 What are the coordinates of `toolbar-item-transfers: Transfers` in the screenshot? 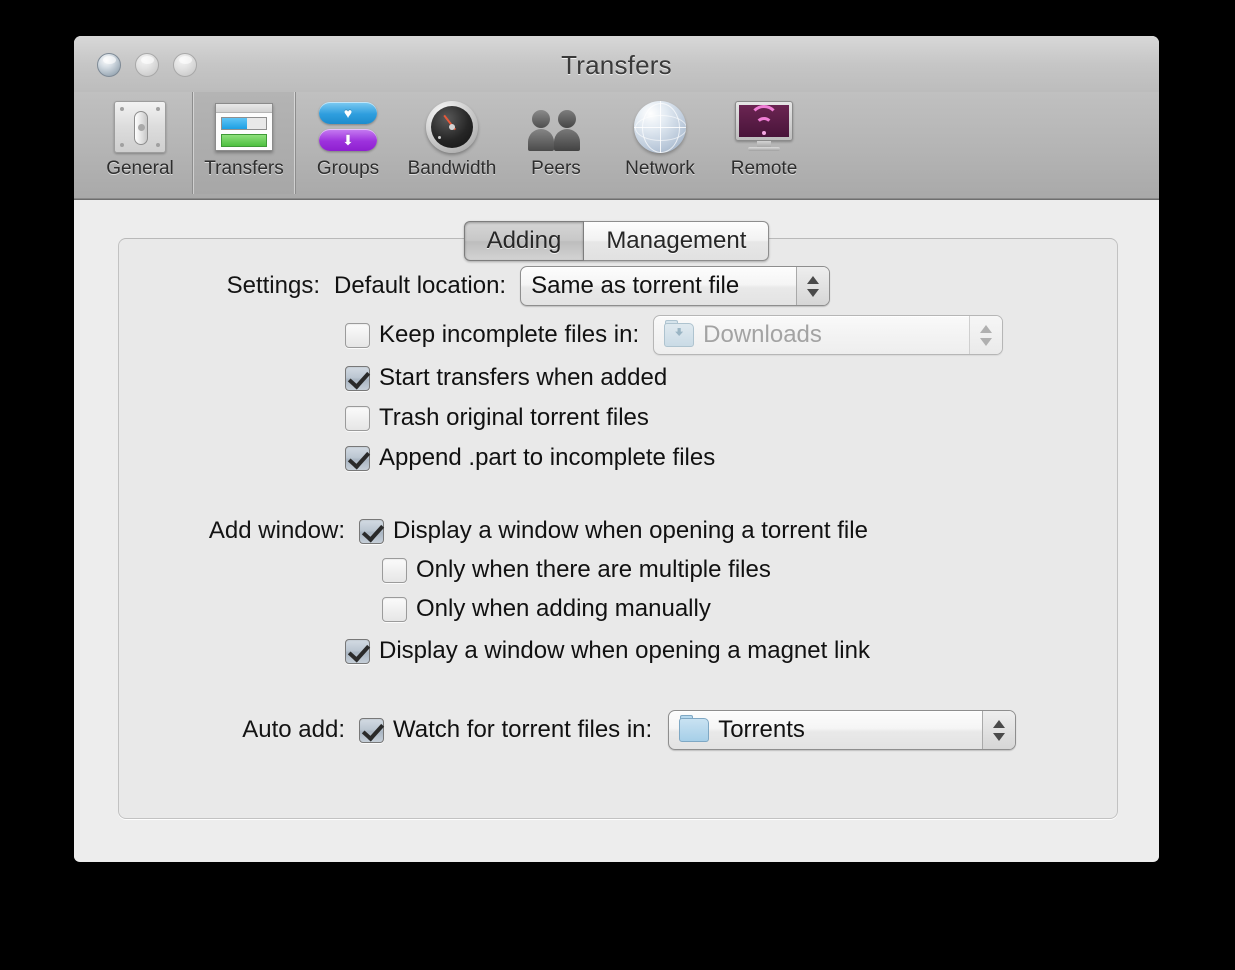 It's located at (244, 143).